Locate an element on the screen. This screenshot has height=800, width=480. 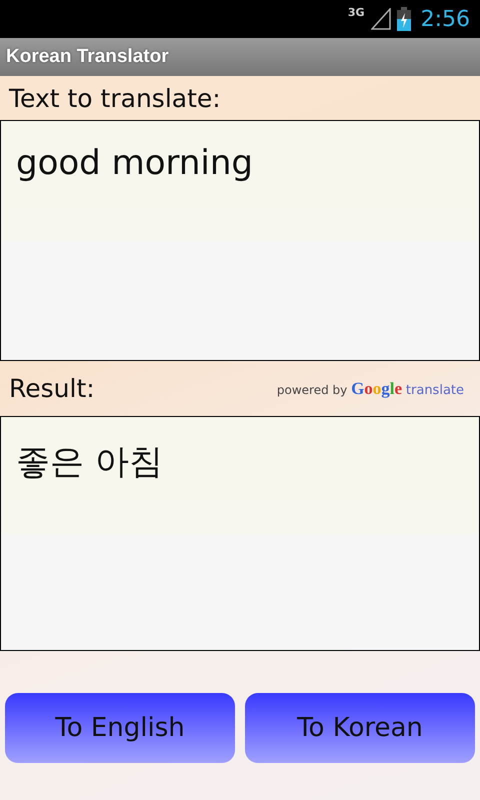
translate-button: To English is located at coordinates (120, 728).